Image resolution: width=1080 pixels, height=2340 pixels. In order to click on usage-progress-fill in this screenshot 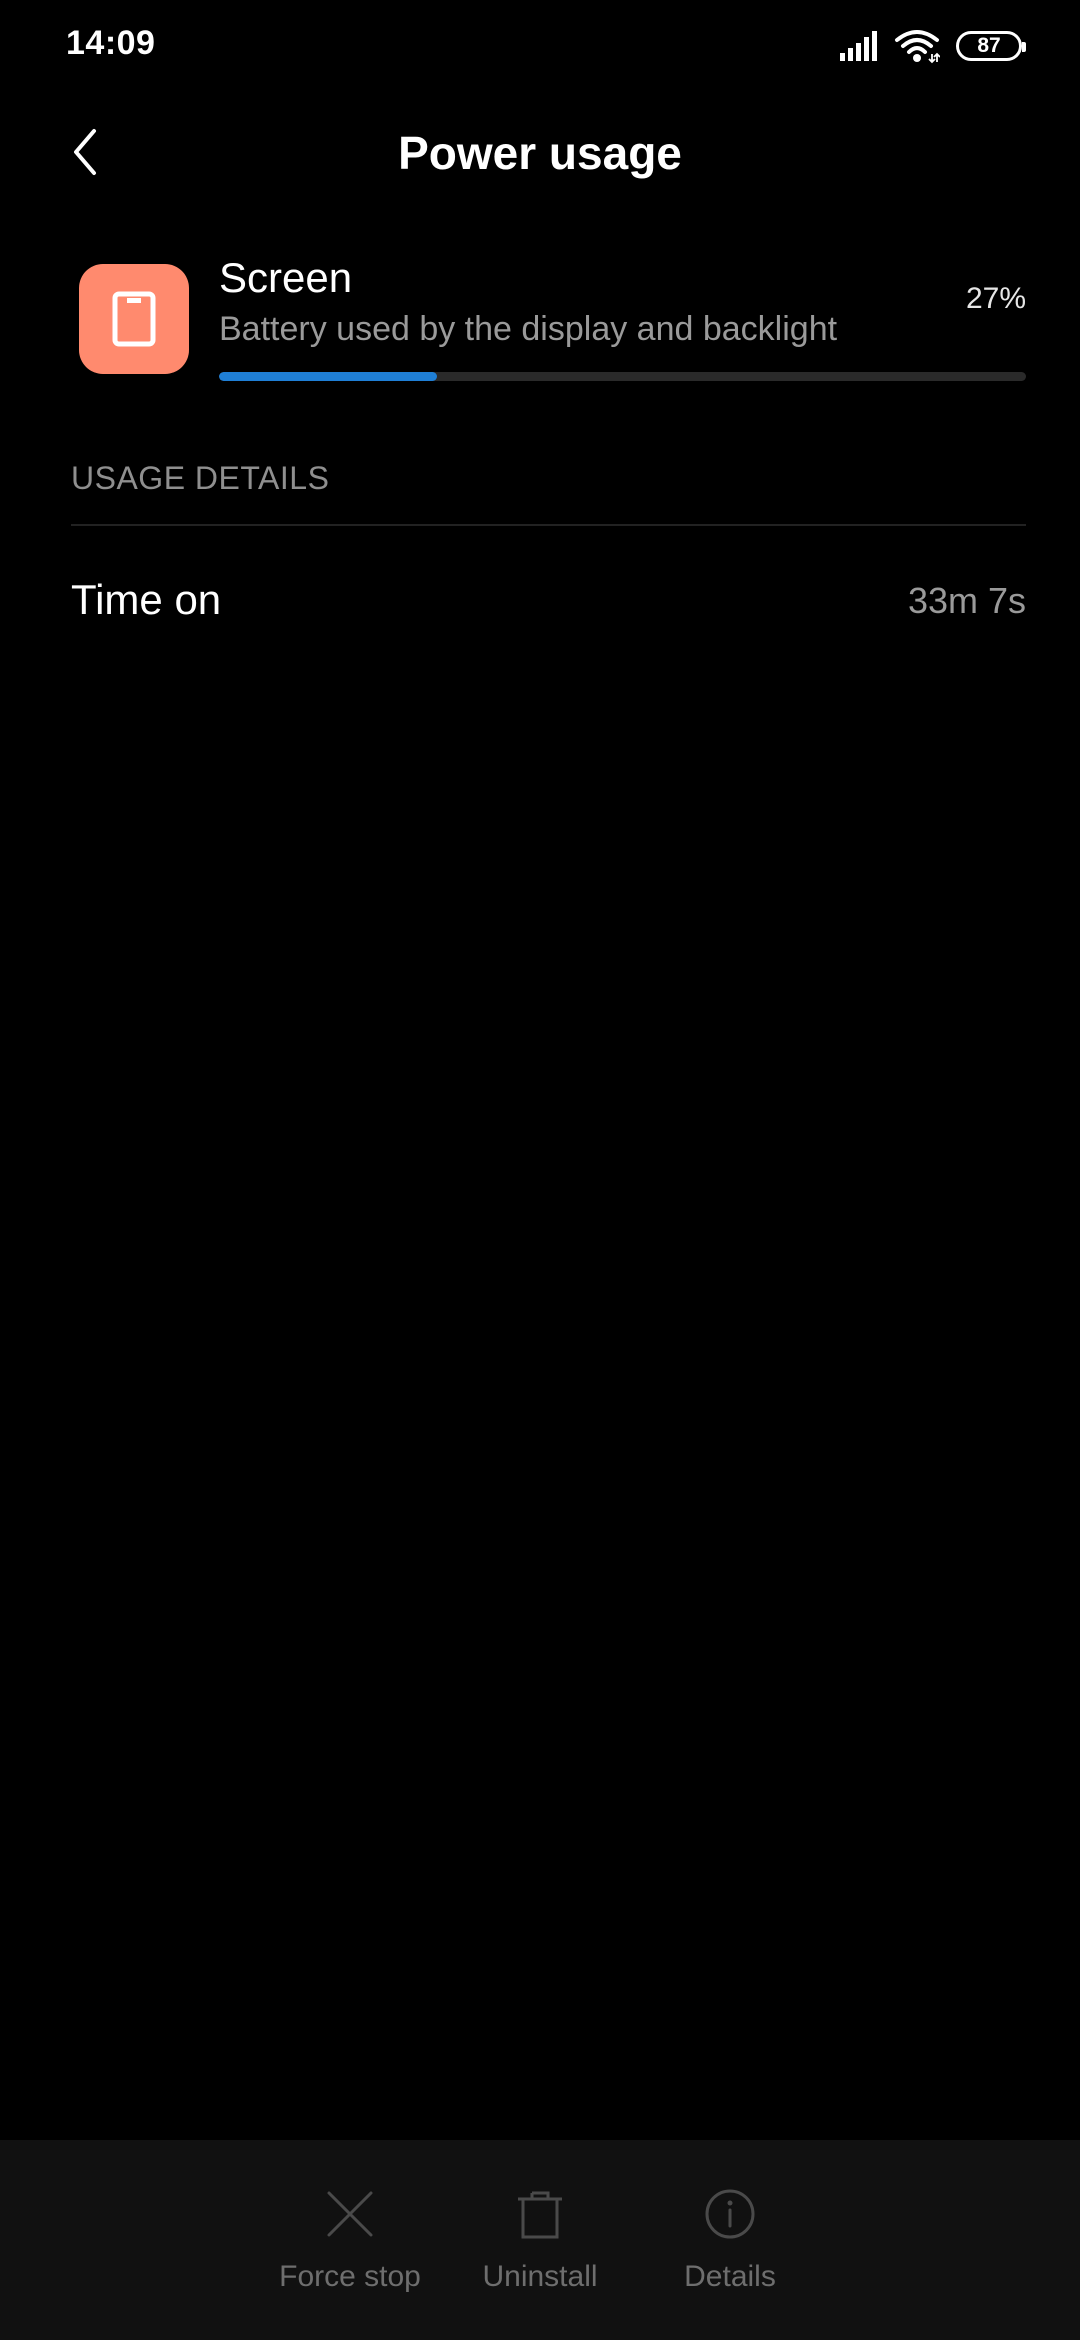, I will do `click(328, 376)`.